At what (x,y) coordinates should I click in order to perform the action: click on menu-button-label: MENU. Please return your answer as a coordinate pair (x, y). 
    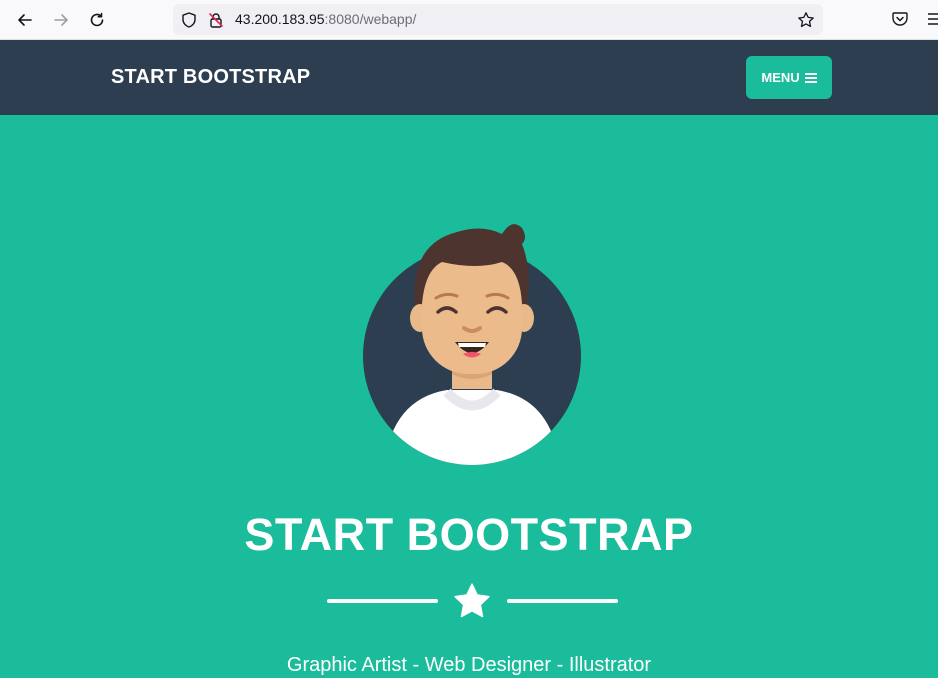
    Looking at the image, I should click on (780, 77).